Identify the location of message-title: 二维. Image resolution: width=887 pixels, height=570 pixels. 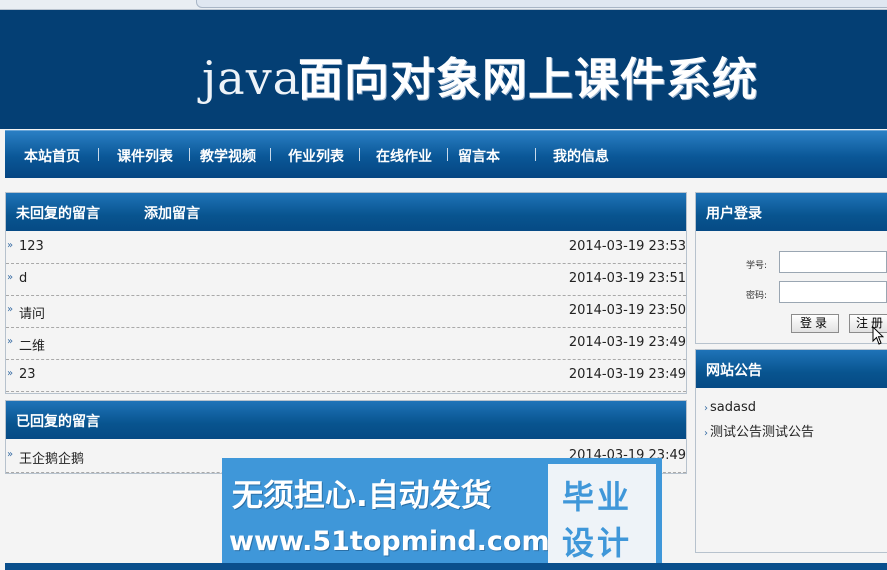
(32, 344).